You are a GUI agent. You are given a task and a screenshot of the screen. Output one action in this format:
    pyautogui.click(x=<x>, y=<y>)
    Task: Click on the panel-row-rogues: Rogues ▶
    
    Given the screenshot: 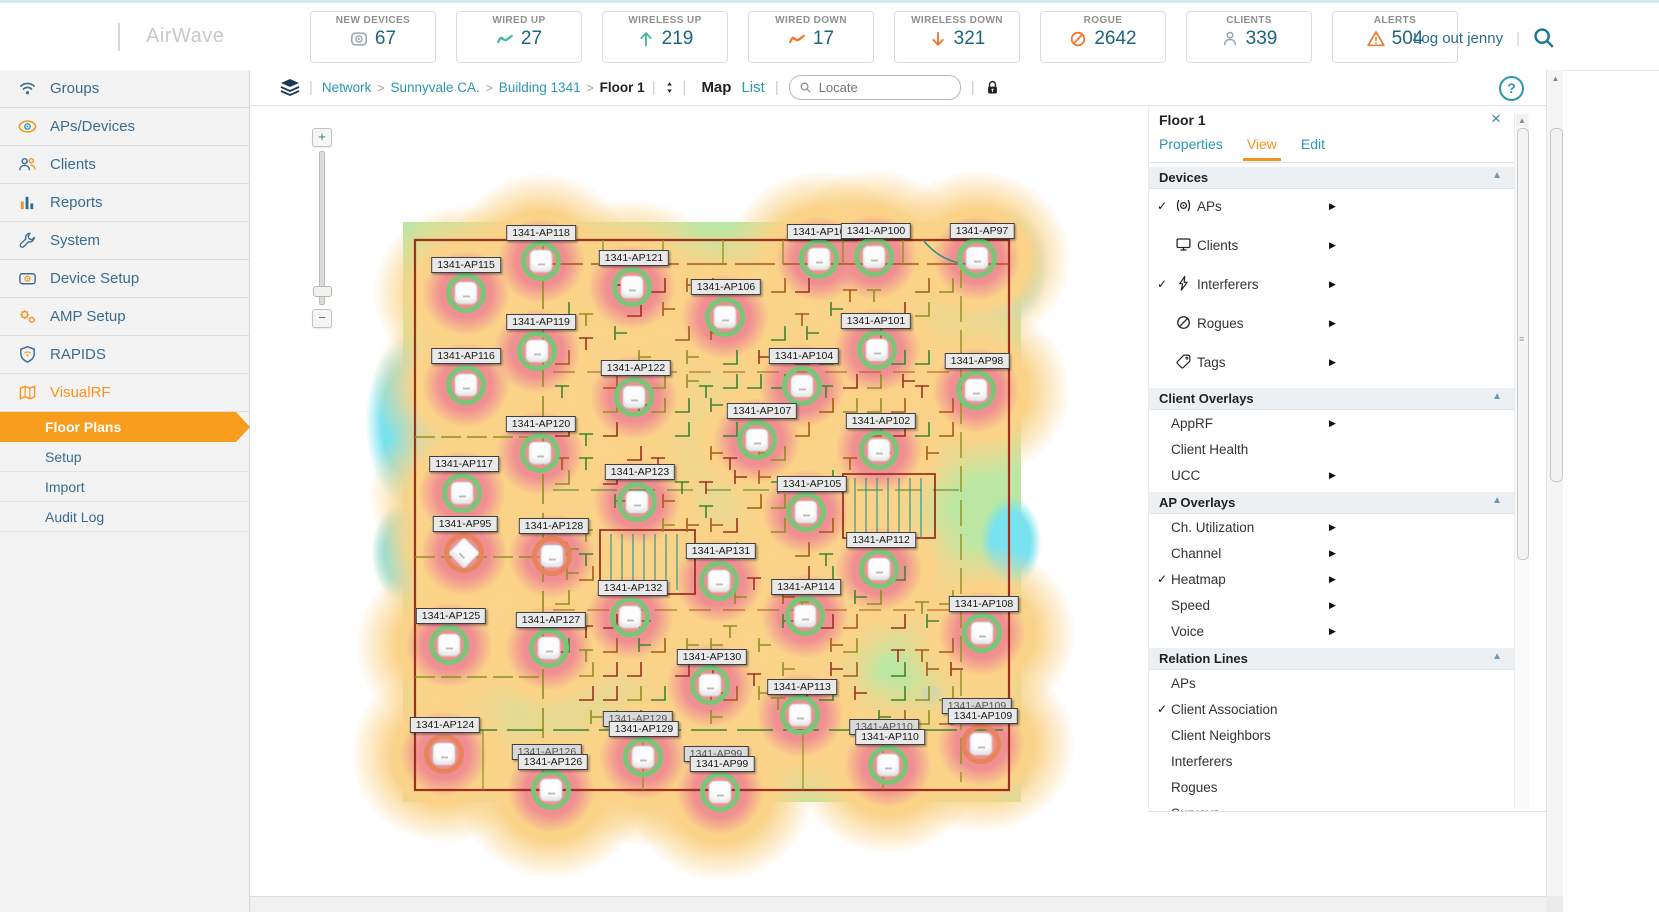 What is the action you would take?
    pyautogui.click(x=1331, y=325)
    